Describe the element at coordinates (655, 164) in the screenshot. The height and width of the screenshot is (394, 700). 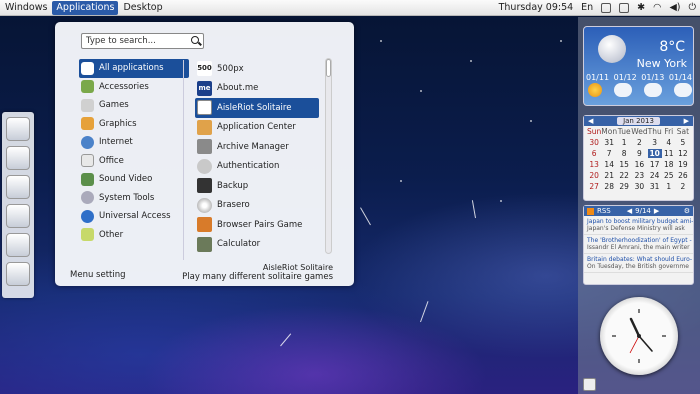
I see `calendar-day: 17` at that location.